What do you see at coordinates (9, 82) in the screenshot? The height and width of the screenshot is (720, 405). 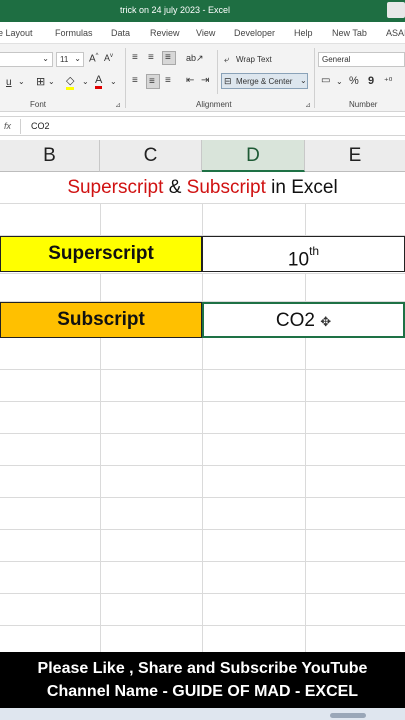 I see `underline-icon: u` at bounding box center [9, 82].